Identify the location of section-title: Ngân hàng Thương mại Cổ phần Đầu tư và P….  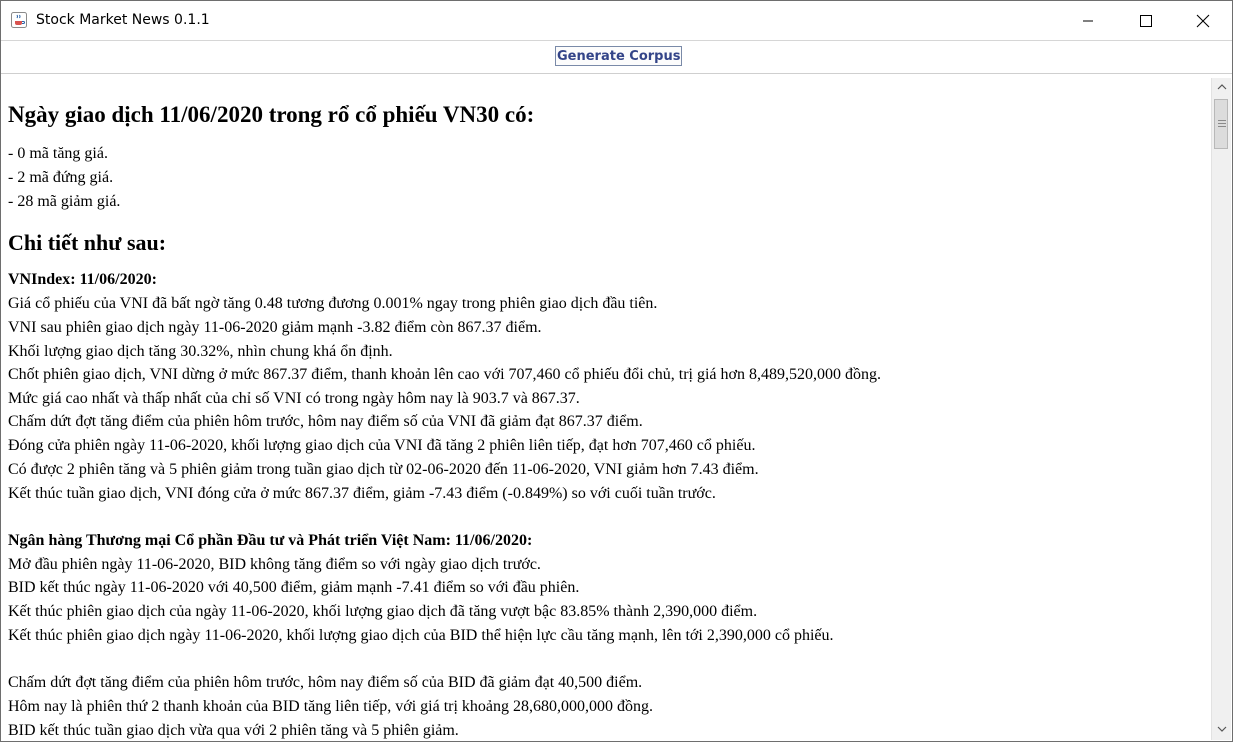
(270, 540).